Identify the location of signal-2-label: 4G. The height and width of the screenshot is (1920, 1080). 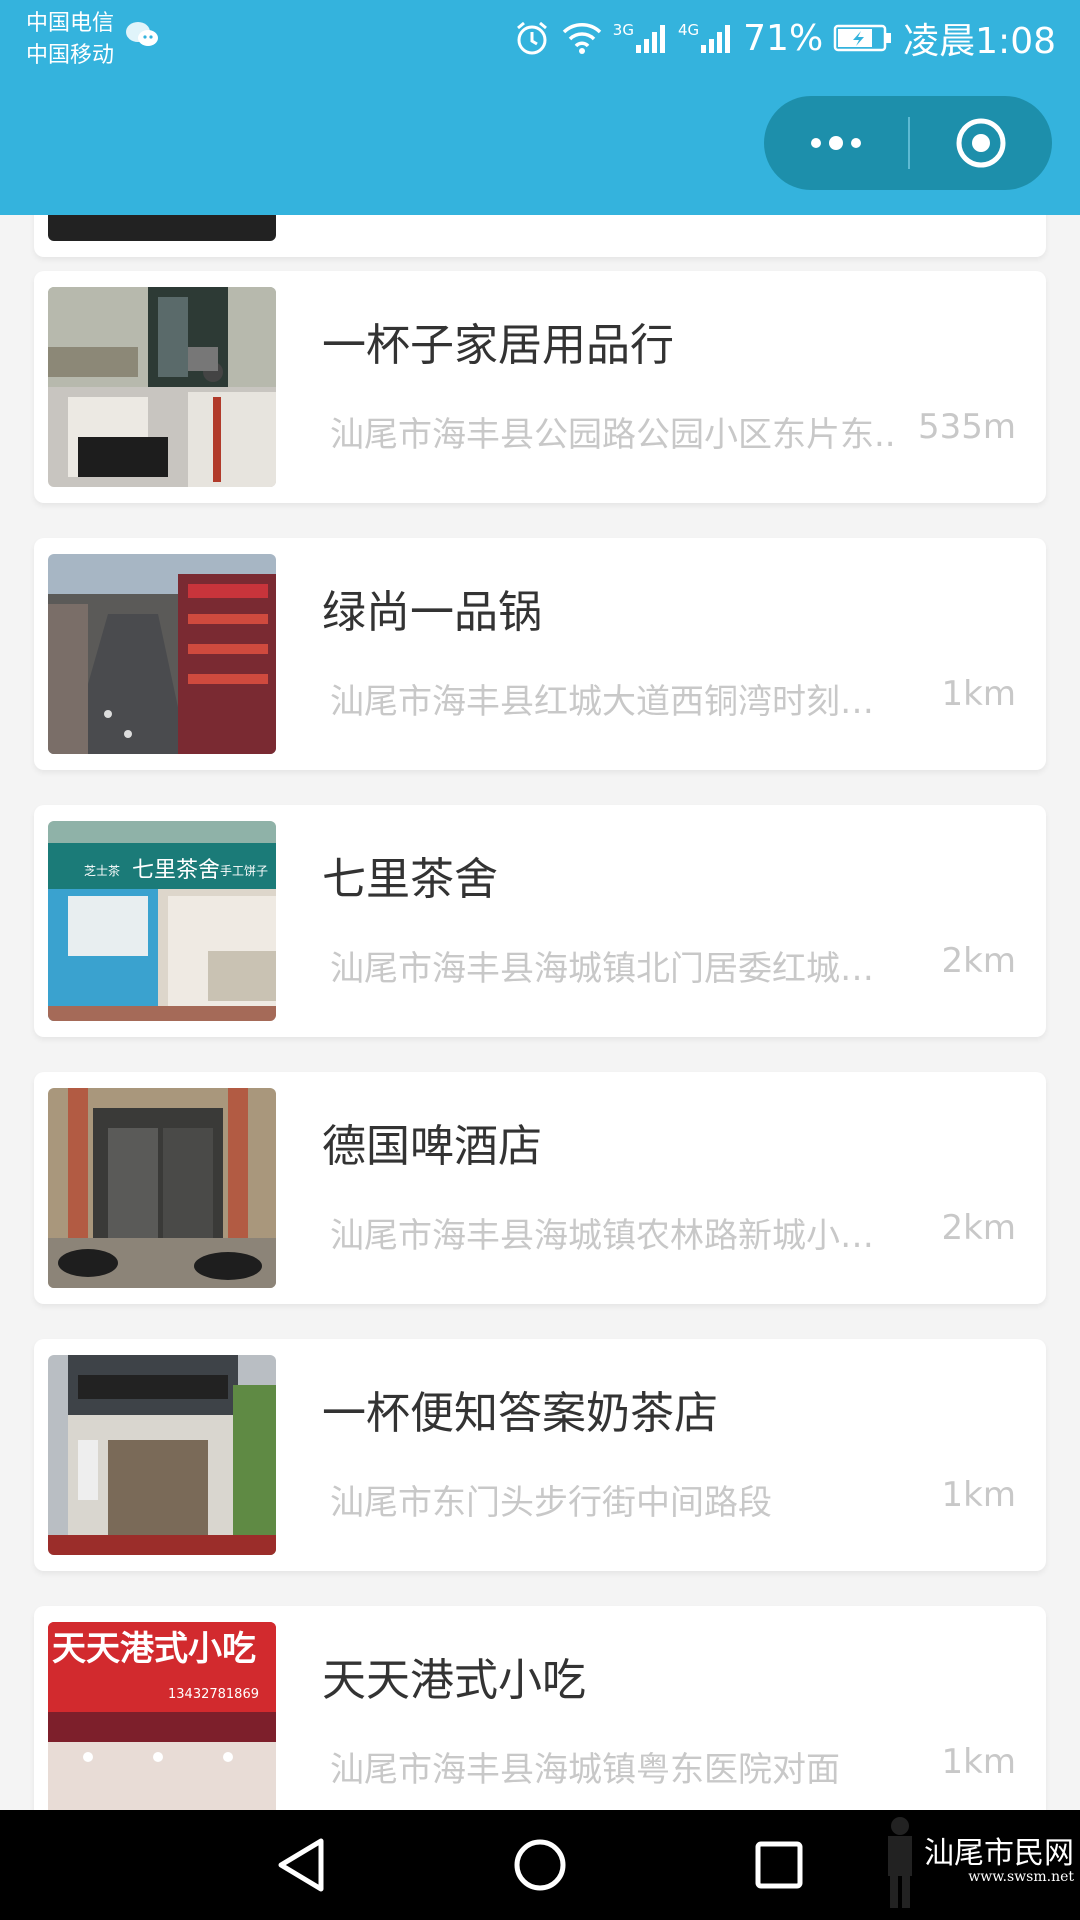
(688, 30).